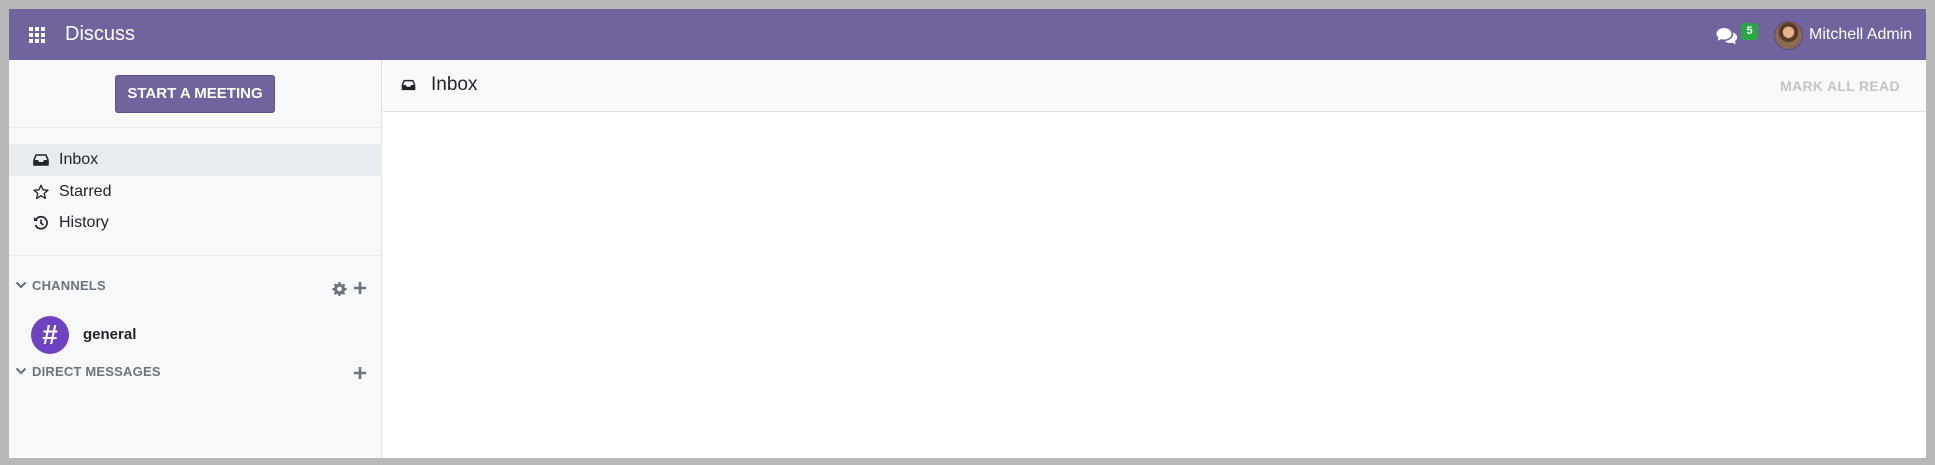  Describe the element at coordinates (85, 191) in the screenshot. I see `sidebar-item-label: Starred` at that location.